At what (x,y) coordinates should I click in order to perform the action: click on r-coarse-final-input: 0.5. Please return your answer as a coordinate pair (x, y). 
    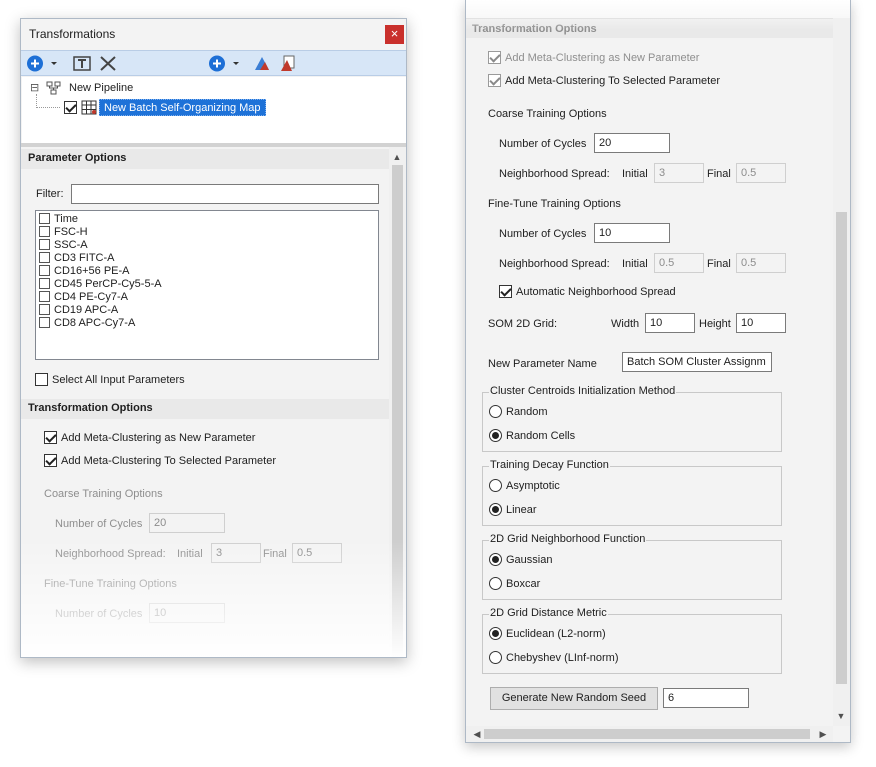
    Looking at the image, I should click on (761, 173).